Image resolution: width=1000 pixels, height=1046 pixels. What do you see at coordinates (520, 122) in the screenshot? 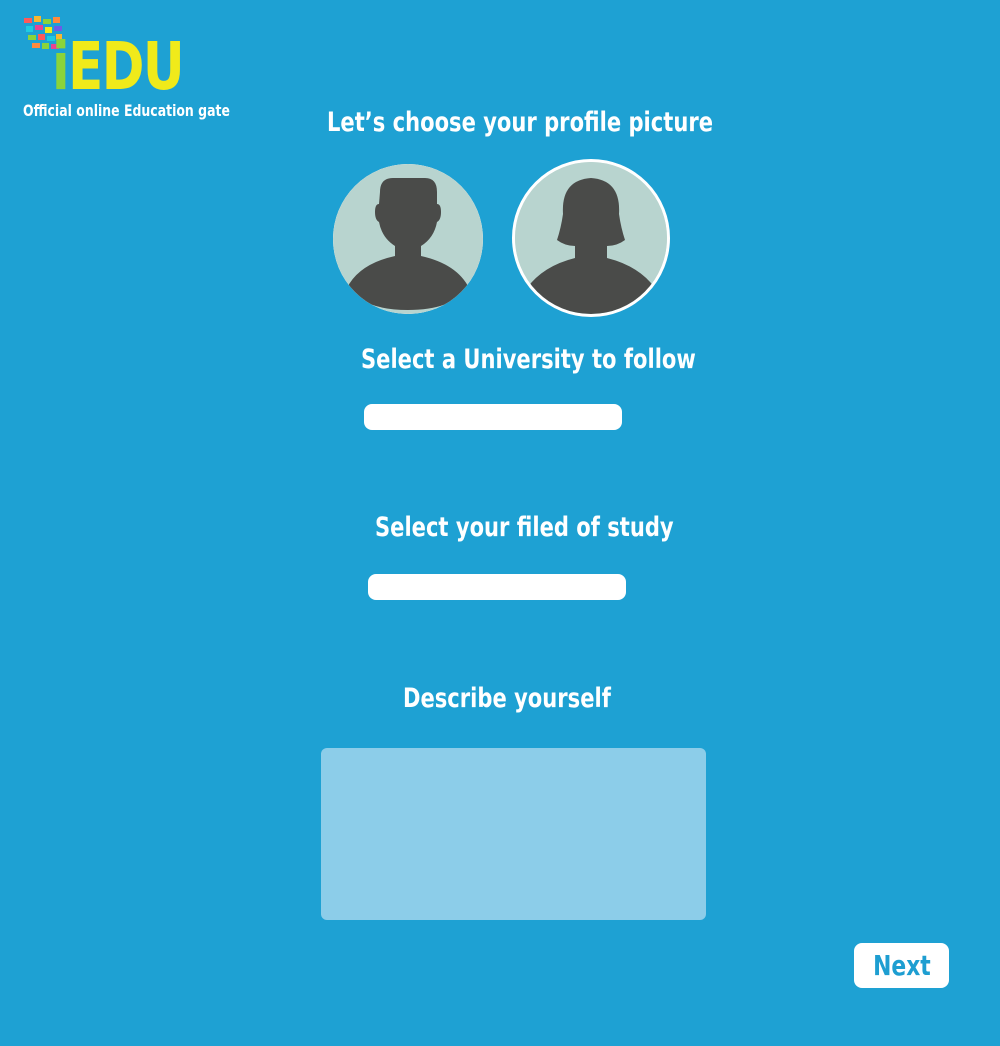
I see `profile-picture-heading: Let’s choose your profile picture` at bounding box center [520, 122].